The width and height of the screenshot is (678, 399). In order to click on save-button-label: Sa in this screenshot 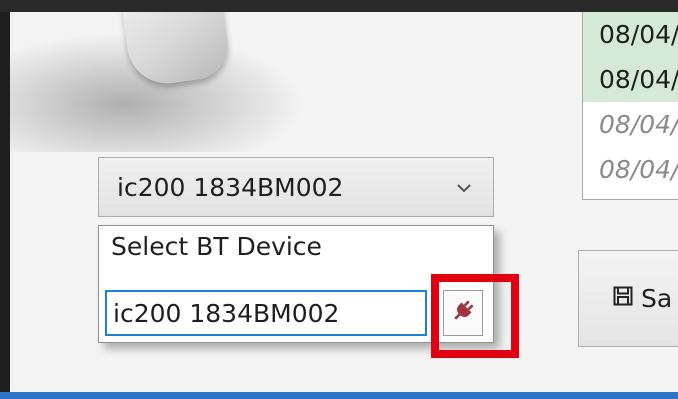, I will do `click(657, 298)`.